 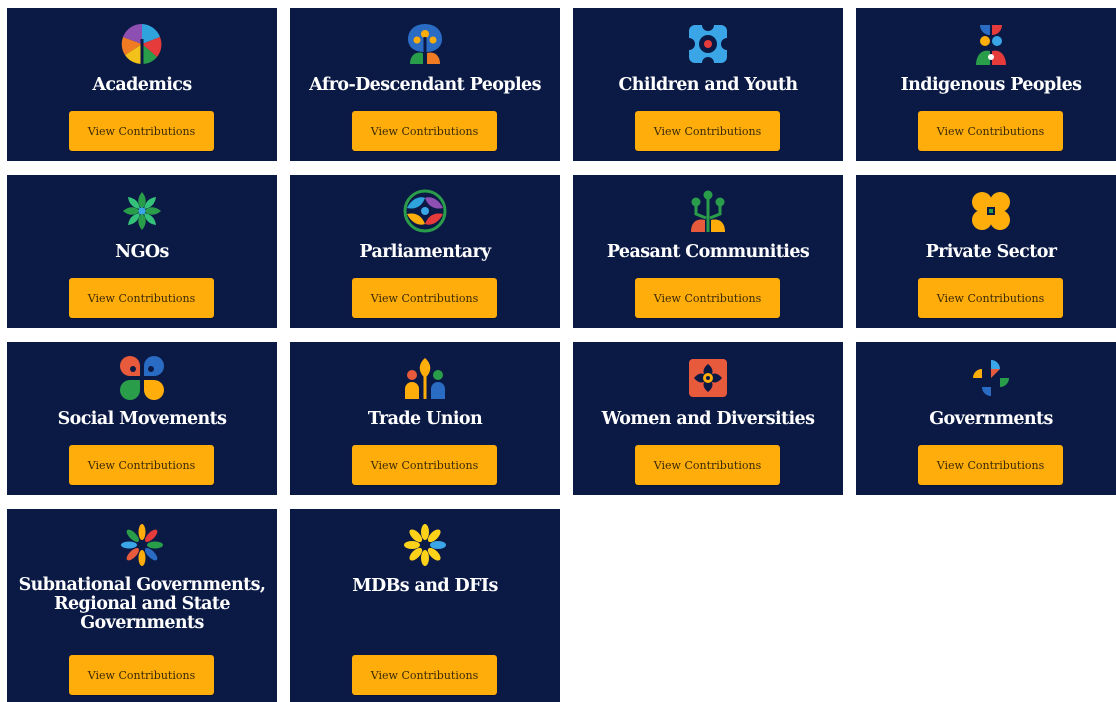 What do you see at coordinates (708, 44) in the screenshot?
I see `quatrefoil-flower-icon` at bounding box center [708, 44].